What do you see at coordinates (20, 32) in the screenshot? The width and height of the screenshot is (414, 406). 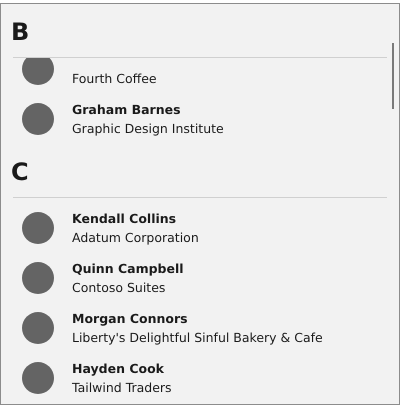 I see `group-letter: B` at bounding box center [20, 32].